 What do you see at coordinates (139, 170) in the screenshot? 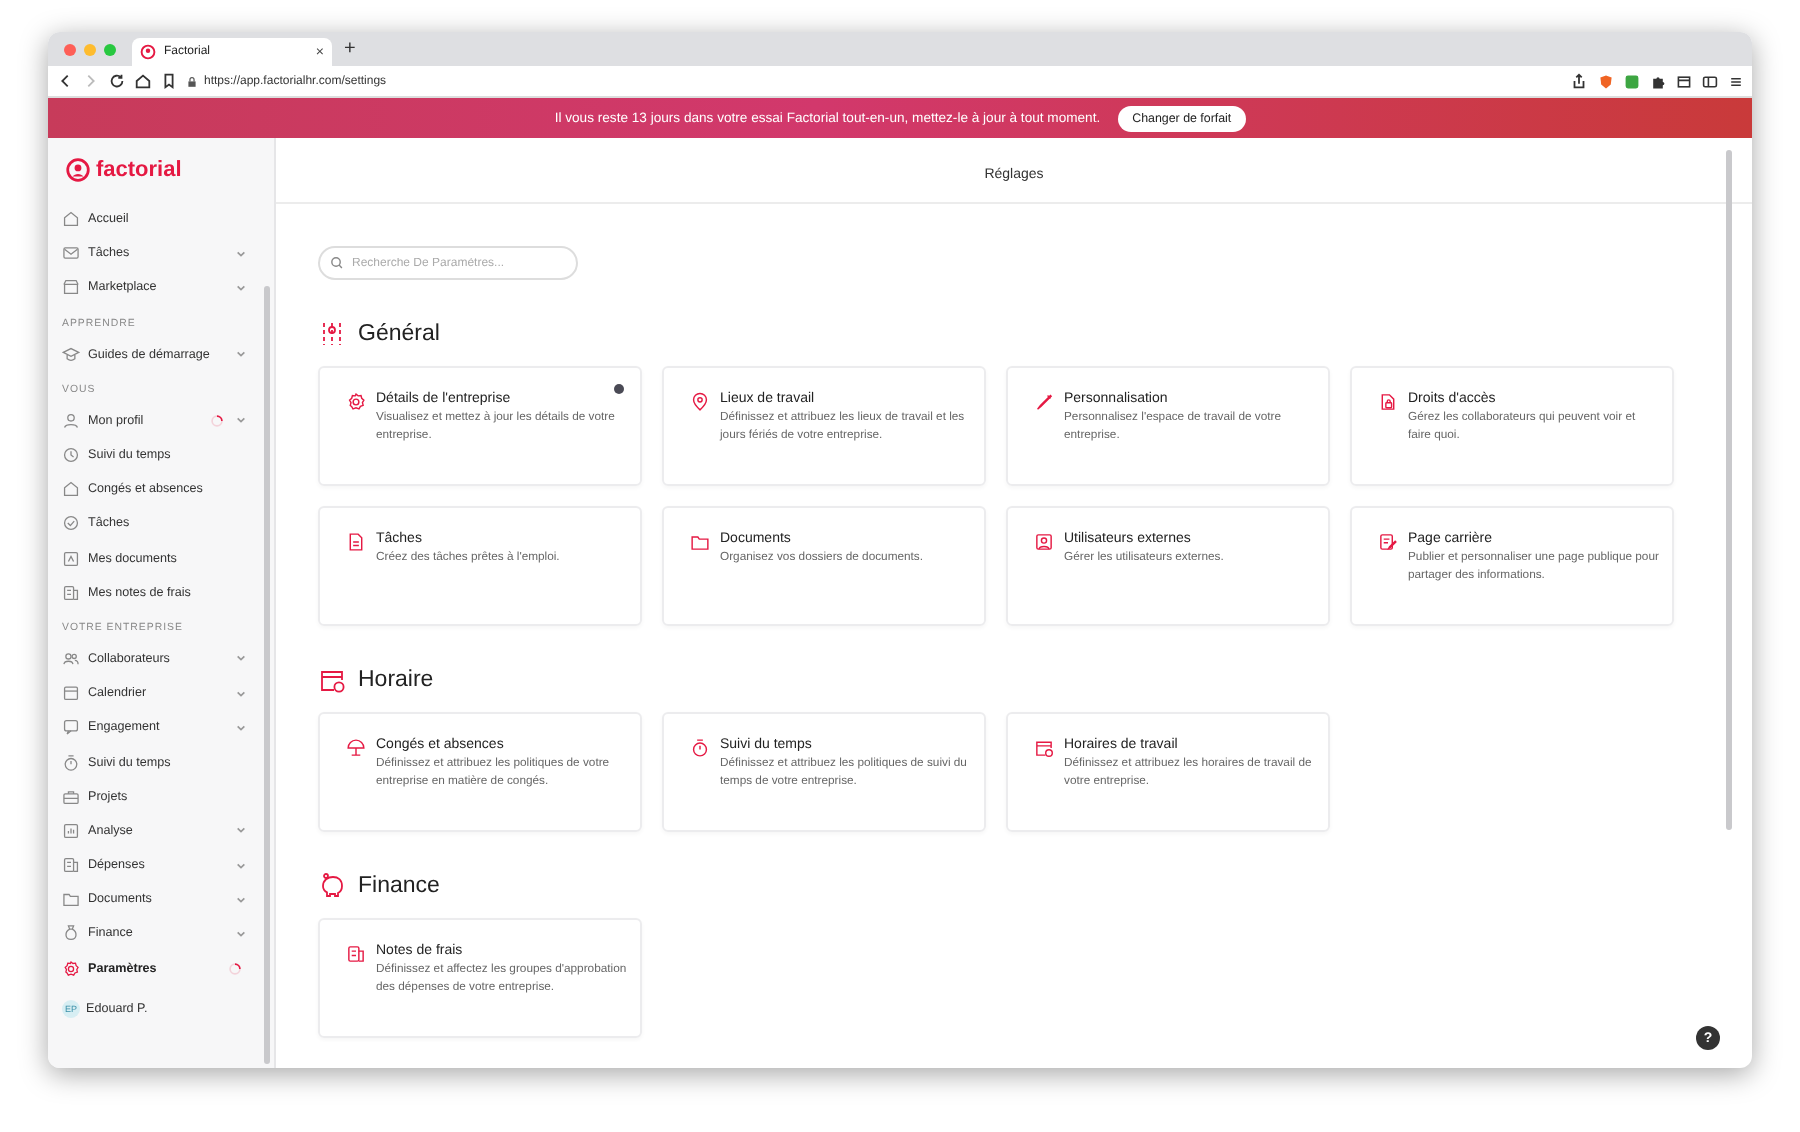
I see `logo-text: factorial` at bounding box center [139, 170].